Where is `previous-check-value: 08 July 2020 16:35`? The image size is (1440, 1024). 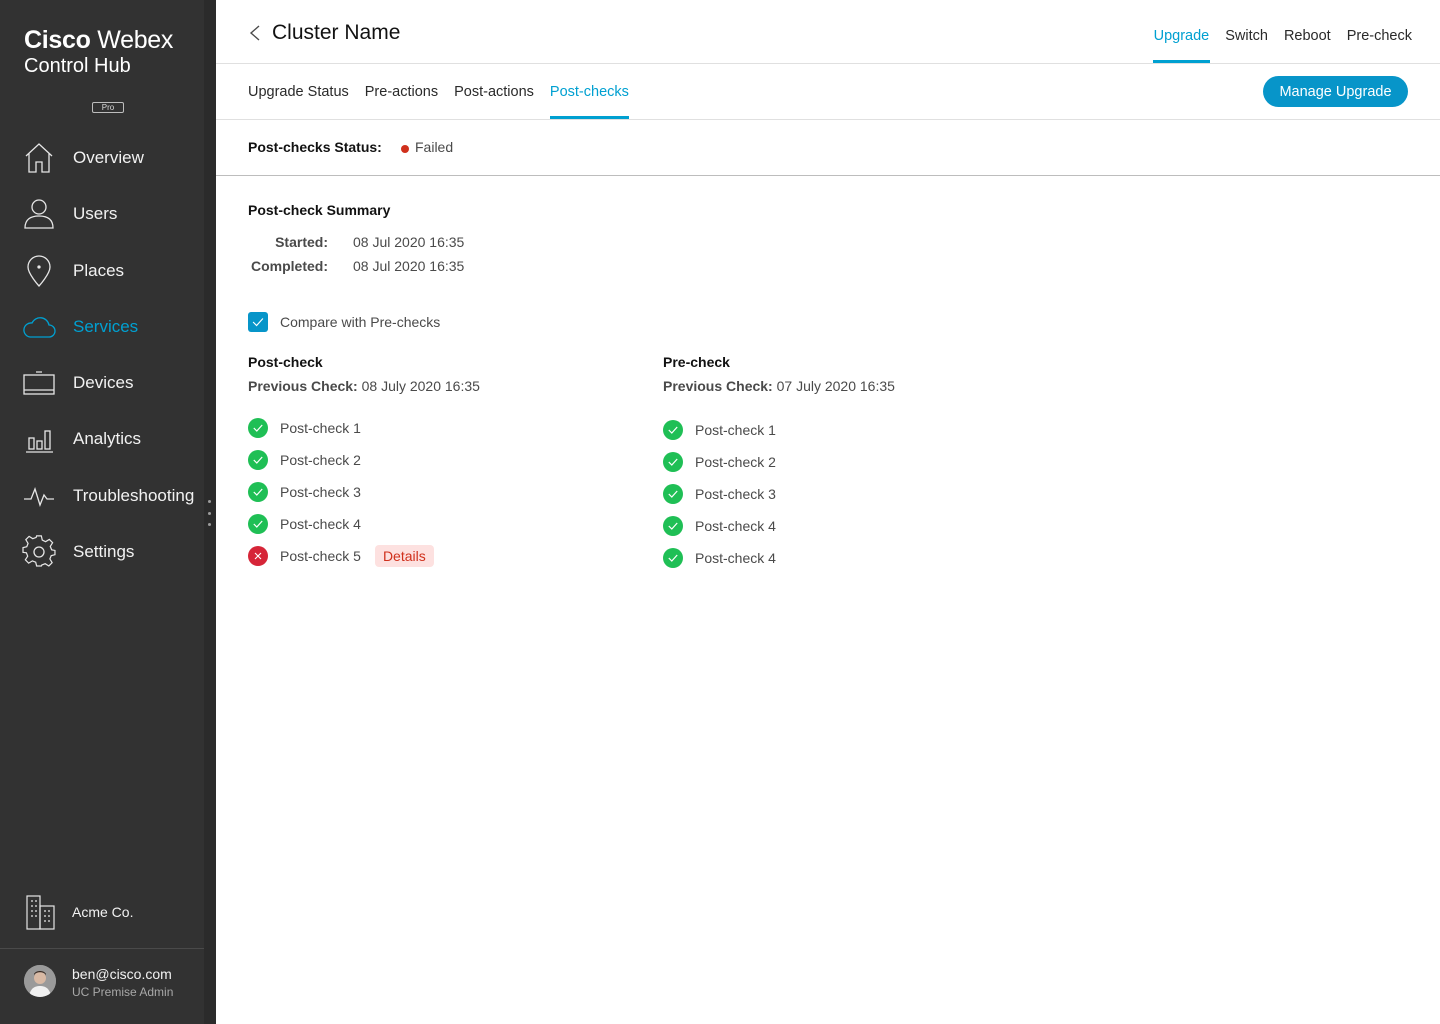 previous-check-value: 08 July 2020 16:35 is located at coordinates (420, 386).